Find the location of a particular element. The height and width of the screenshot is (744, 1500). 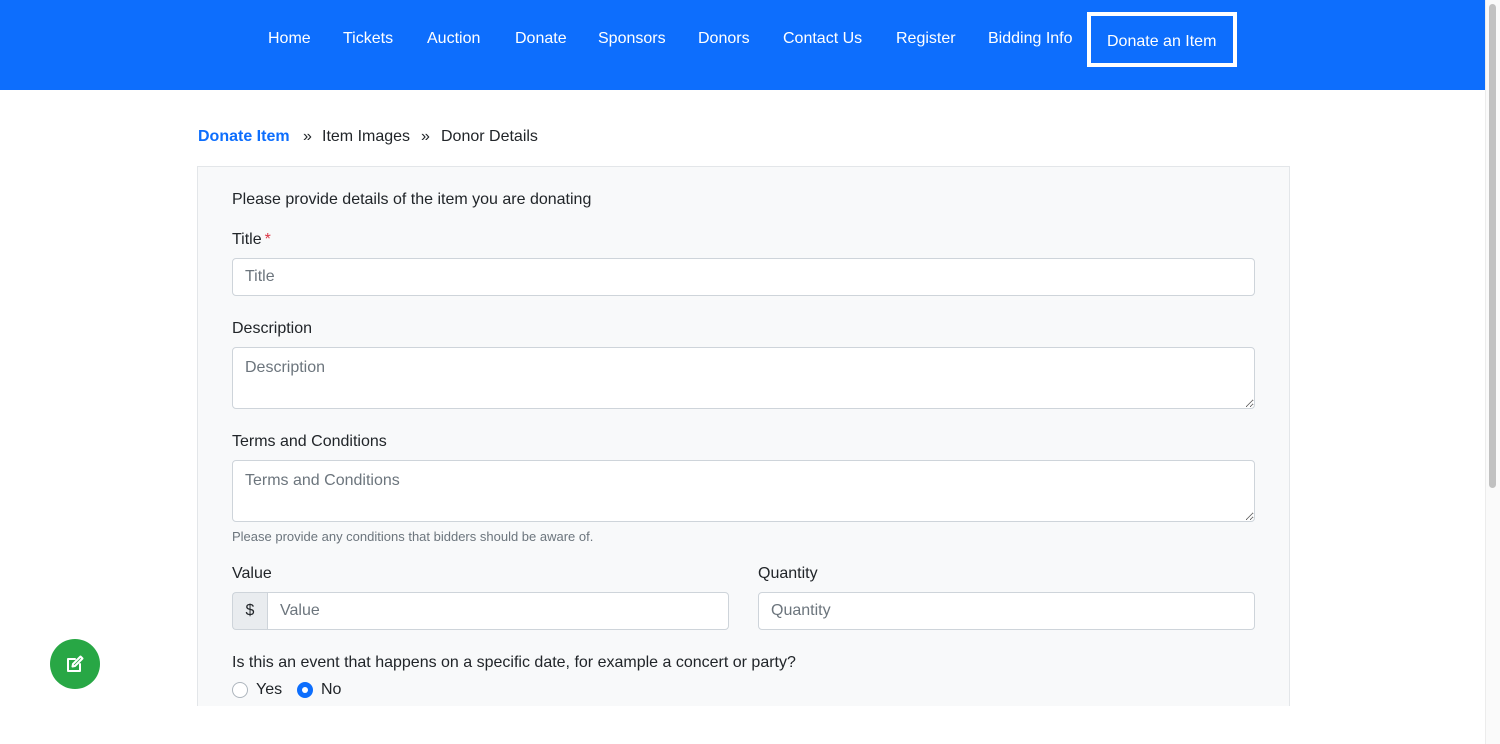

nav-item-home: Home is located at coordinates (289, 39).